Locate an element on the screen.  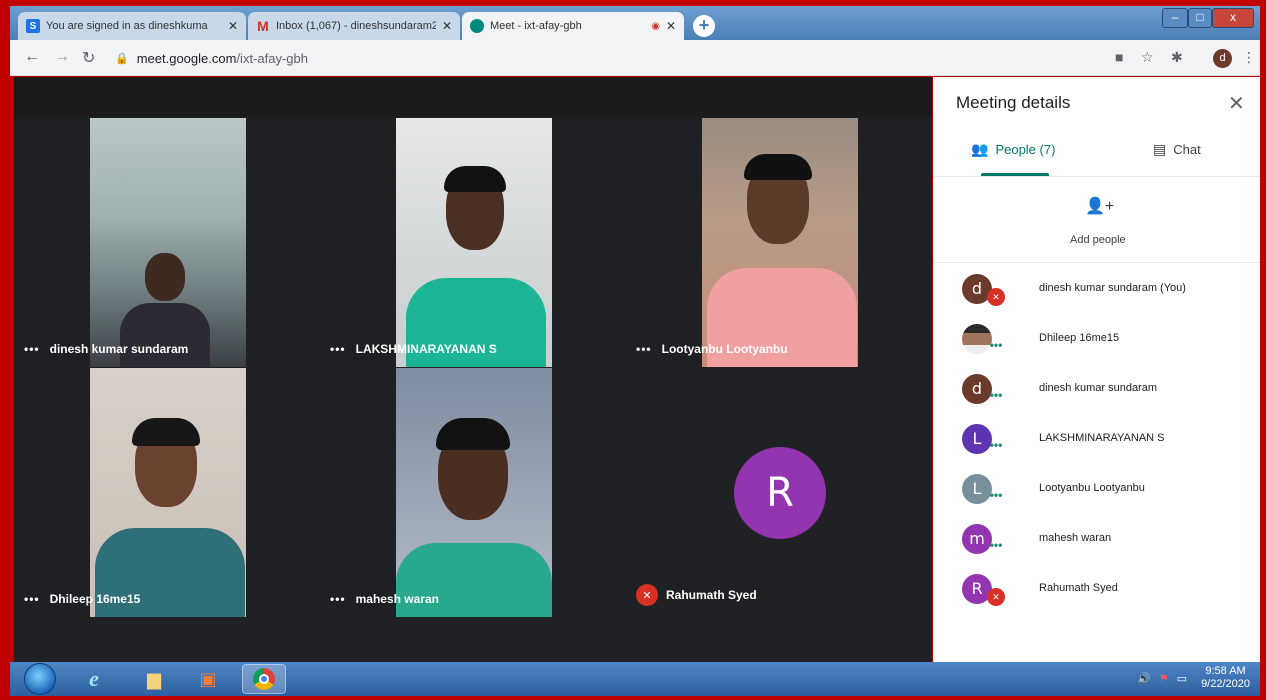
stage-top-bar is located at coordinates (473, 97).